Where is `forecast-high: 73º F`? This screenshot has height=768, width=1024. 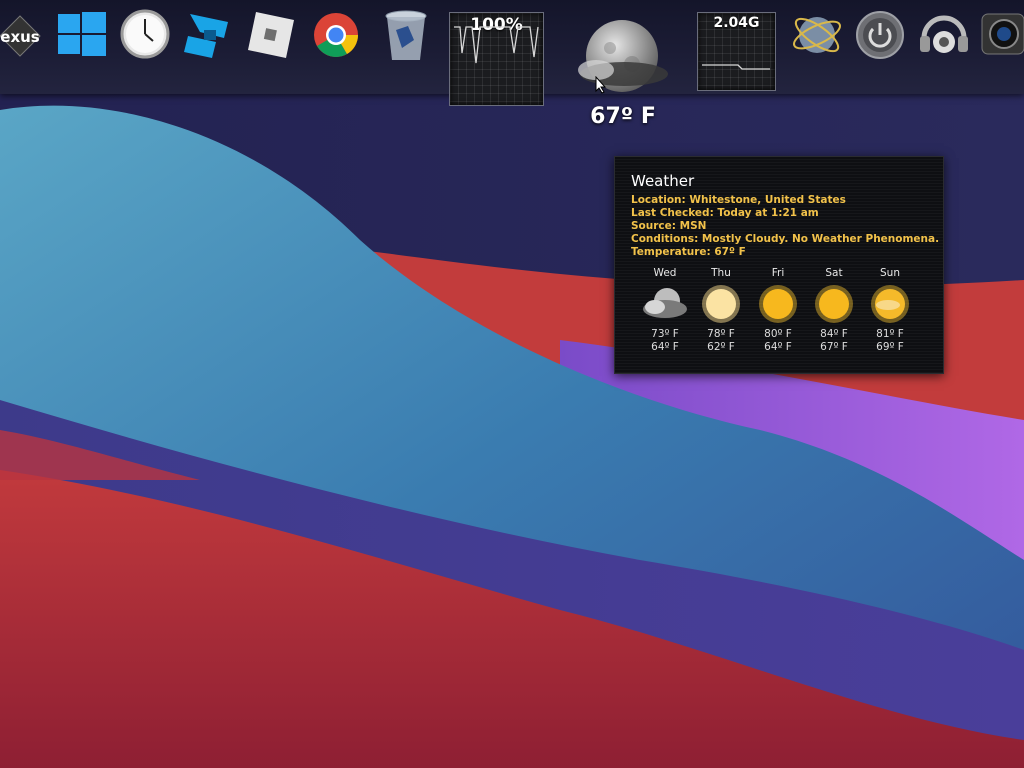
forecast-high: 73º F is located at coordinates (665, 334).